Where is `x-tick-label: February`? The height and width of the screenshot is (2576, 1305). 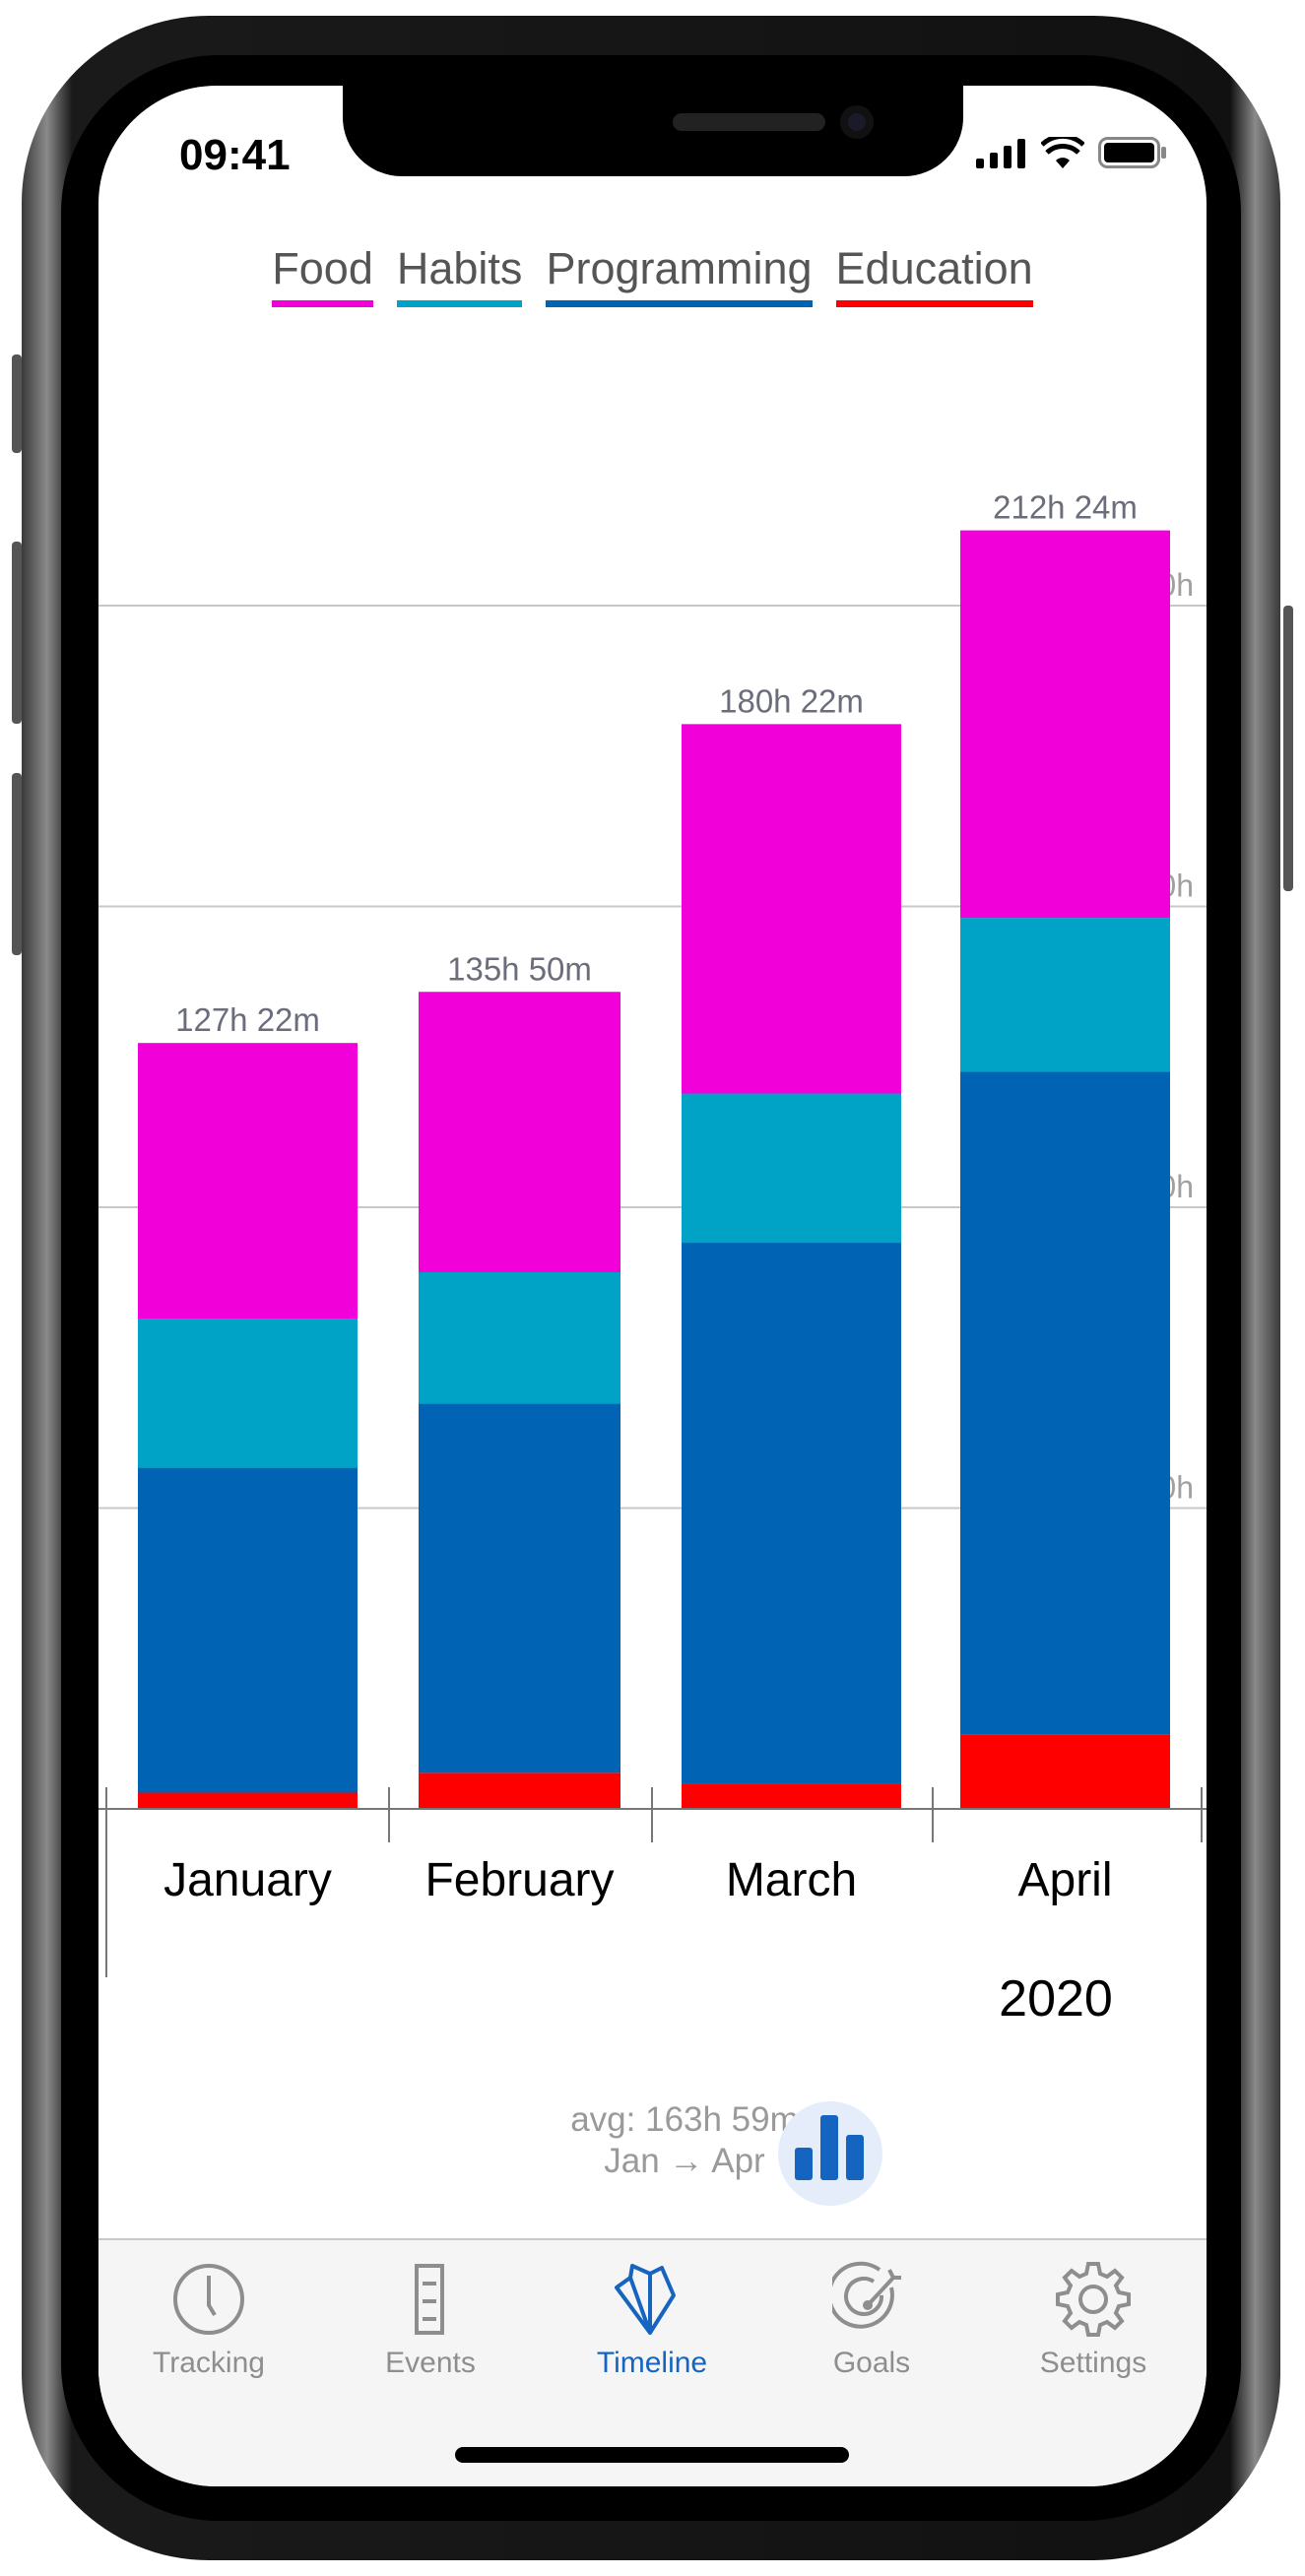
x-tick-label: February is located at coordinates (519, 1880).